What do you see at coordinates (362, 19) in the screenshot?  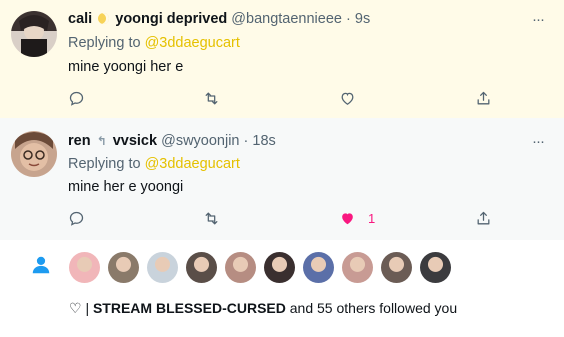 I see `timestamp: 9s` at bounding box center [362, 19].